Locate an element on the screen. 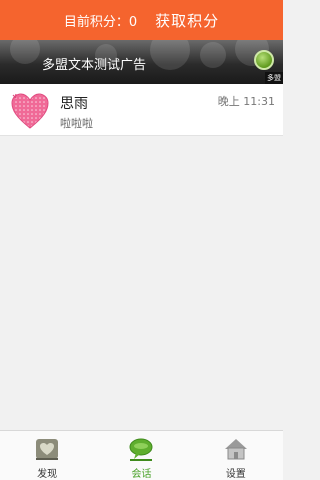  tab-settings-label: 设置 is located at coordinates (235, 474).